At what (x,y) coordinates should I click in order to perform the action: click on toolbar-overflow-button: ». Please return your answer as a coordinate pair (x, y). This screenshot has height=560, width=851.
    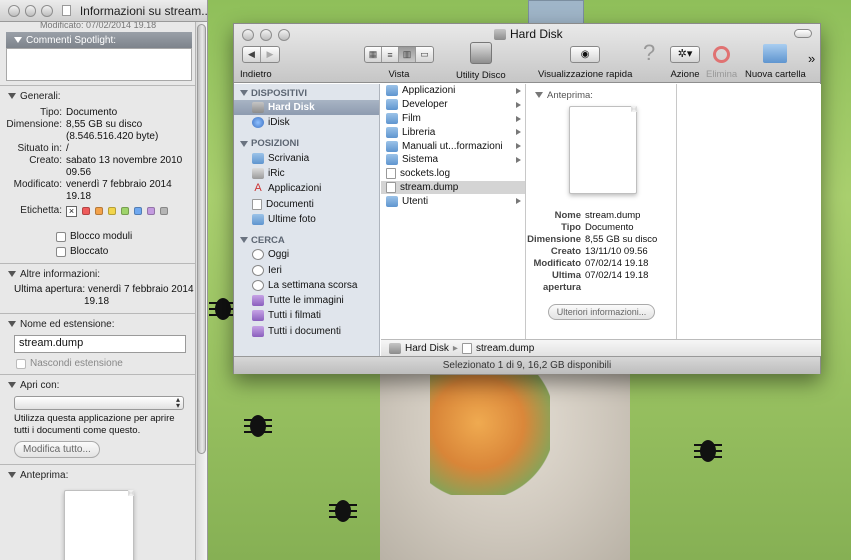
    Looking at the image, I should click on (811, 58).